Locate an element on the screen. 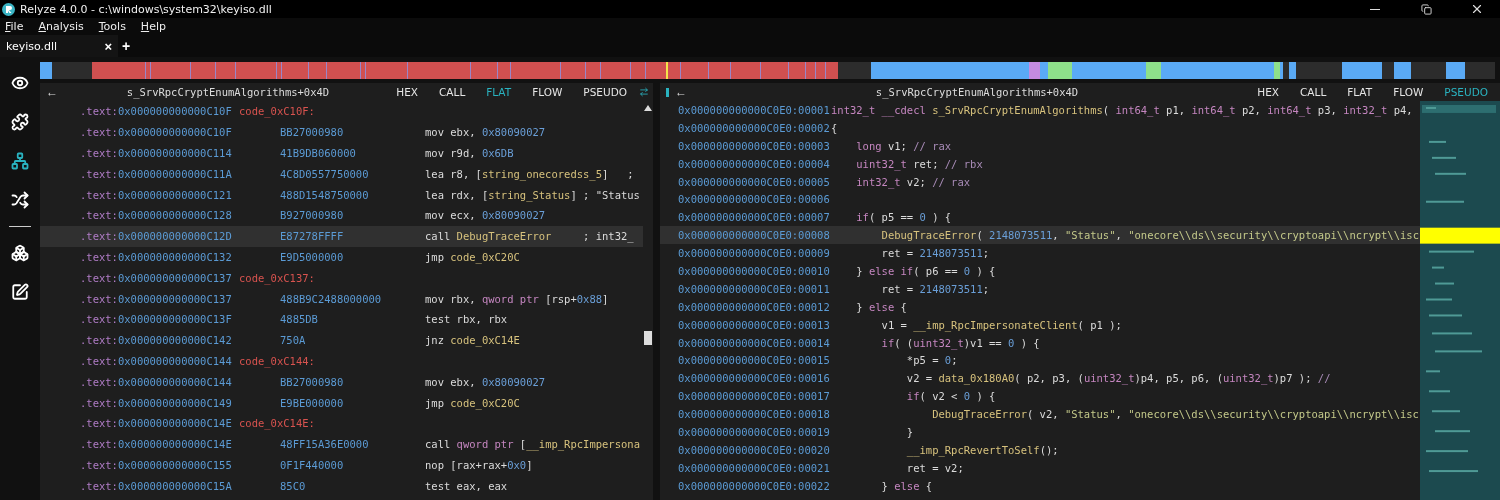  instruction-cell-text: test rbx, rbx is located at coordinates (467, 319).